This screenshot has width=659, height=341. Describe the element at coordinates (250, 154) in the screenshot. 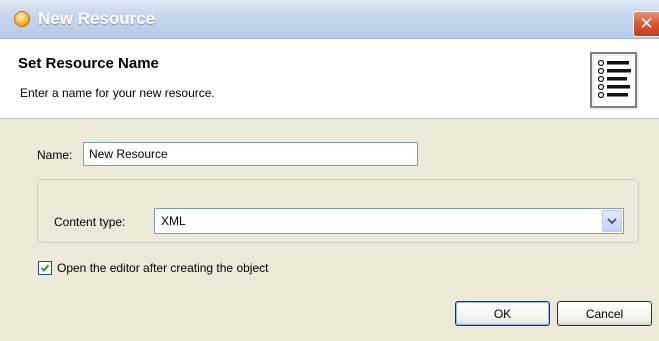

I see `name-field` at that location.